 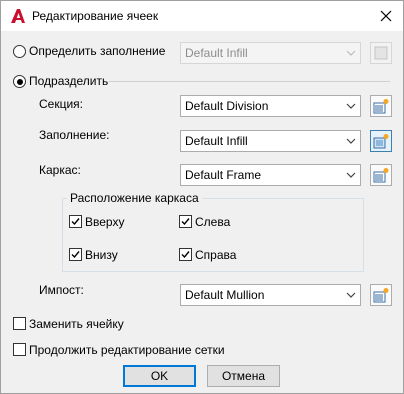 I want to click on define-fill-value: Default Infill, so click(x=216, y=53).